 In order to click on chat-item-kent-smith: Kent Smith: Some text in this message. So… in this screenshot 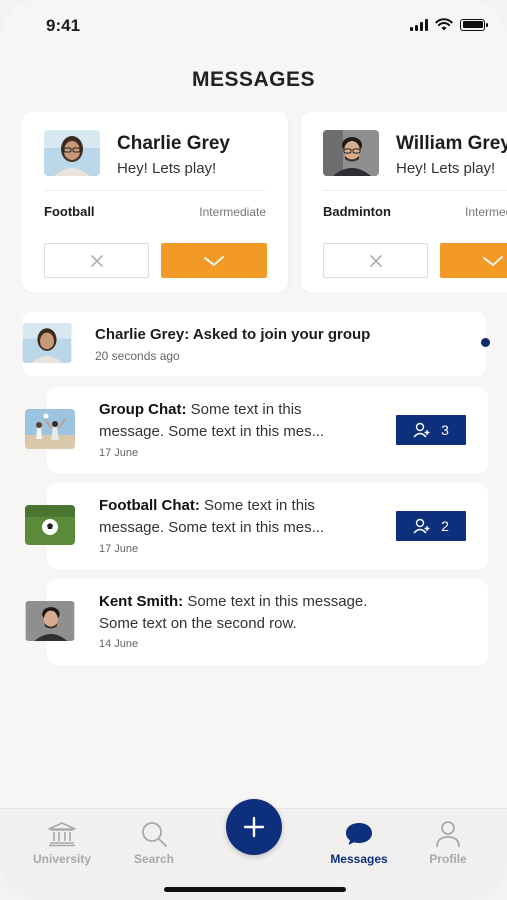, I will do `click(256, 622)`.